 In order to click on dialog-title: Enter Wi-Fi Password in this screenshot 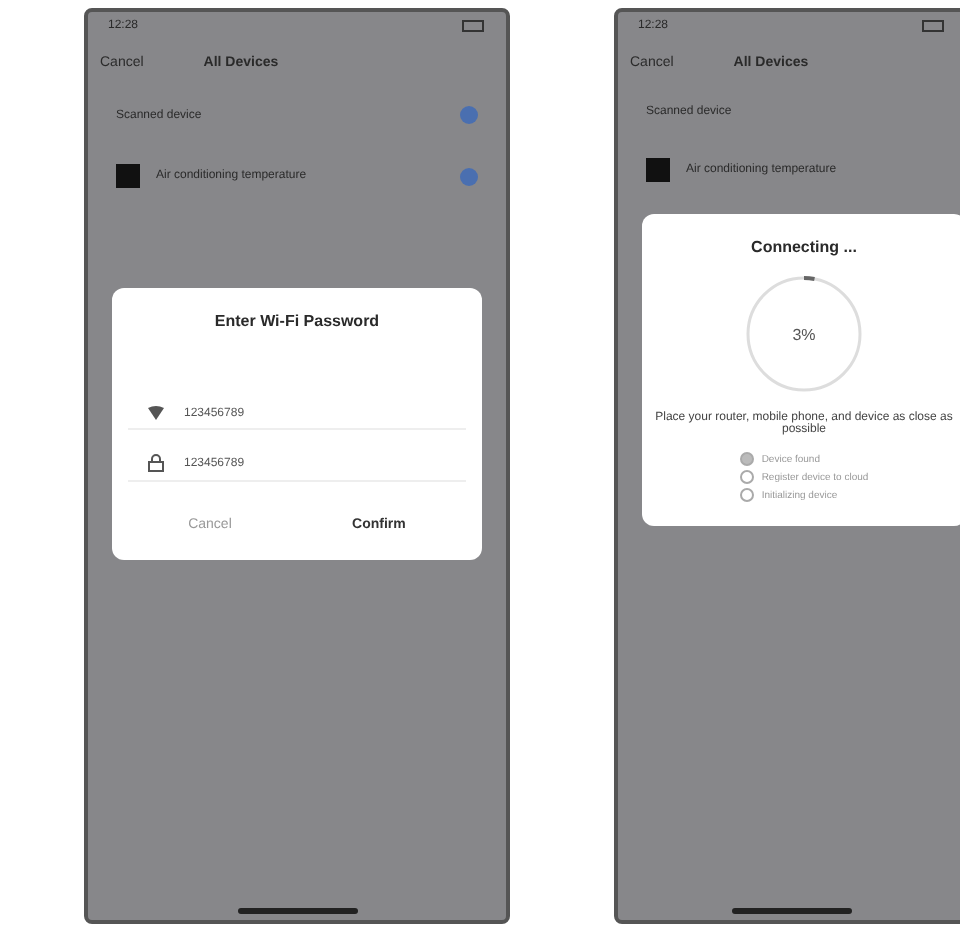, I will do `click(297, 321)`.